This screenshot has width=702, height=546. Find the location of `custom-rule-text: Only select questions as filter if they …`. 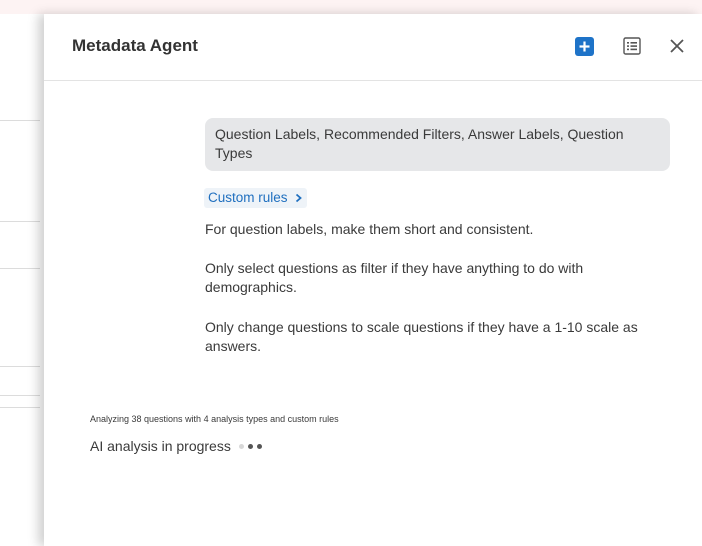

custom-rule-text: Only select questions as filter if they … is located at coordinates (394, 277).